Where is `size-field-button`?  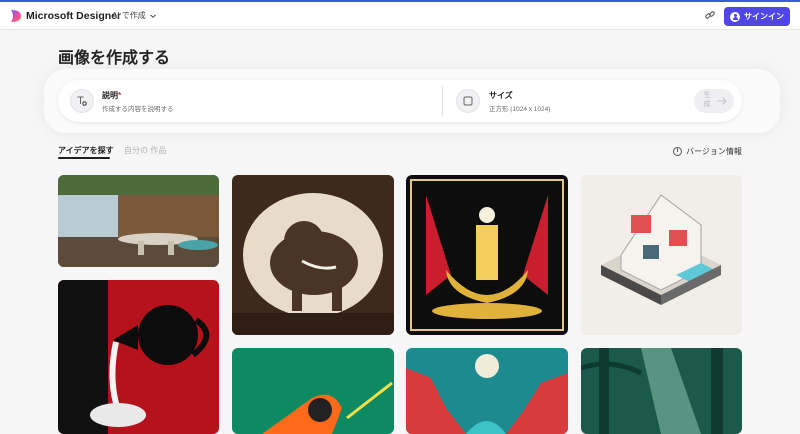 size-field-button is located at coordinates (468, 101).